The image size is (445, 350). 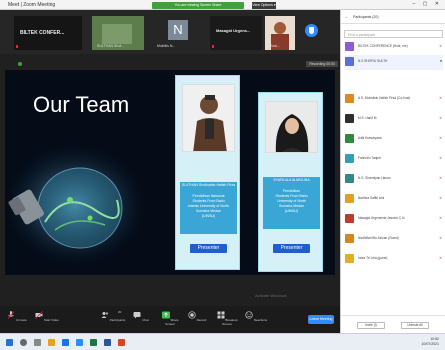 I want to click on window-title: Meet | Zoom Meeting, so click(x=32, y=4).